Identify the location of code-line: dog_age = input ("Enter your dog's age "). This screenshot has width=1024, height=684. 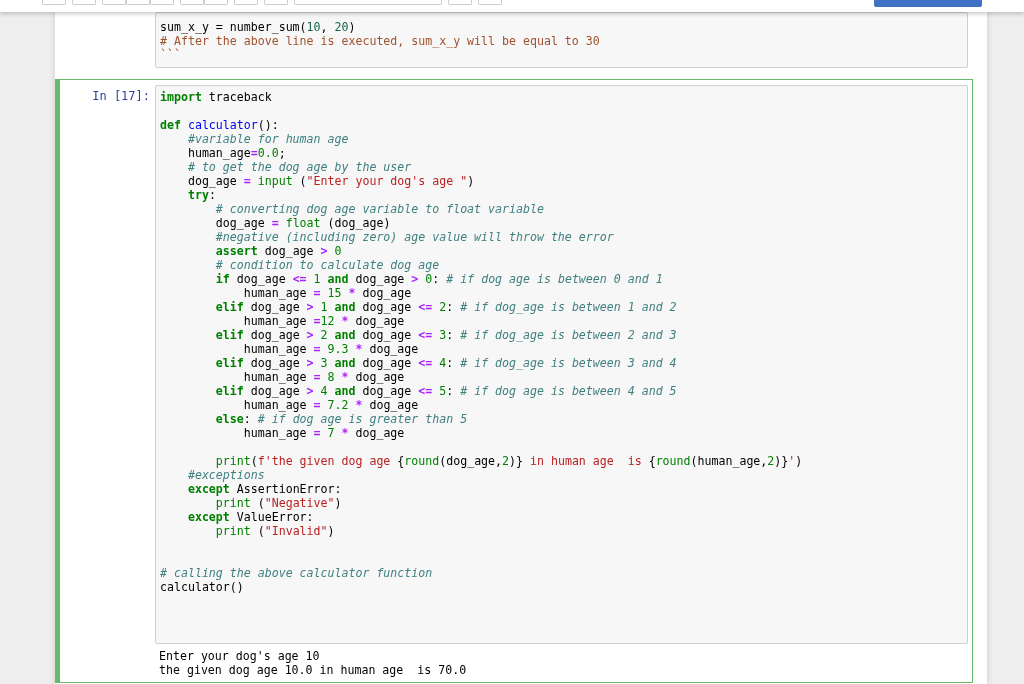
(331, 181).